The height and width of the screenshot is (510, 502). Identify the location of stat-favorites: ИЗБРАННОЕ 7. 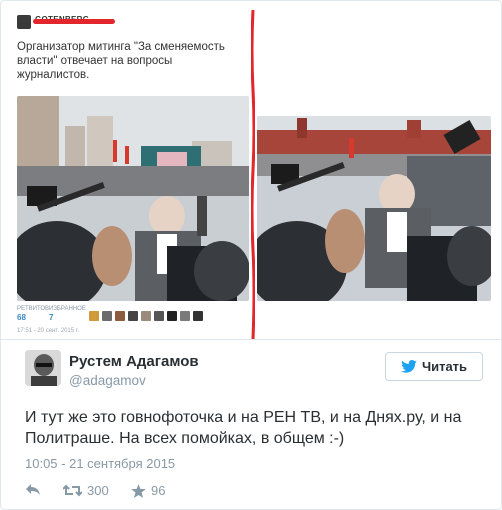
(67, 314).